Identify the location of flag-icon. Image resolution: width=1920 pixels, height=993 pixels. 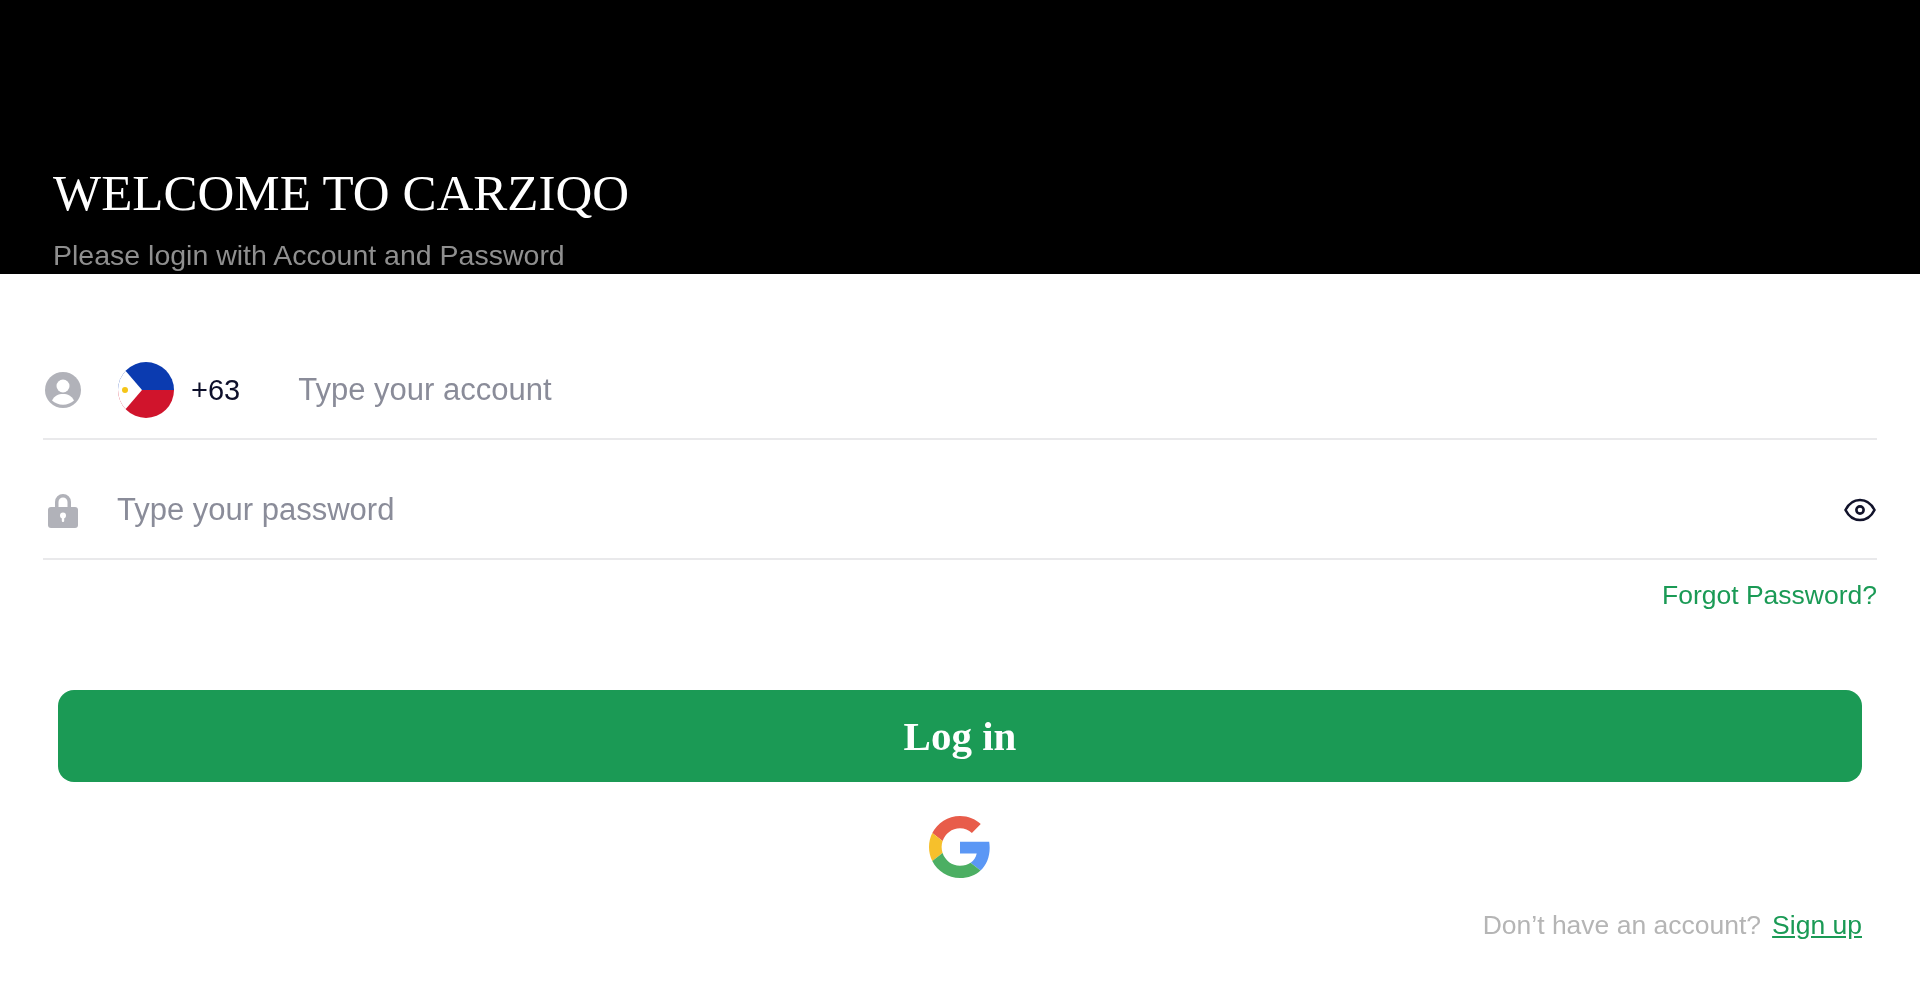
(146, 390).